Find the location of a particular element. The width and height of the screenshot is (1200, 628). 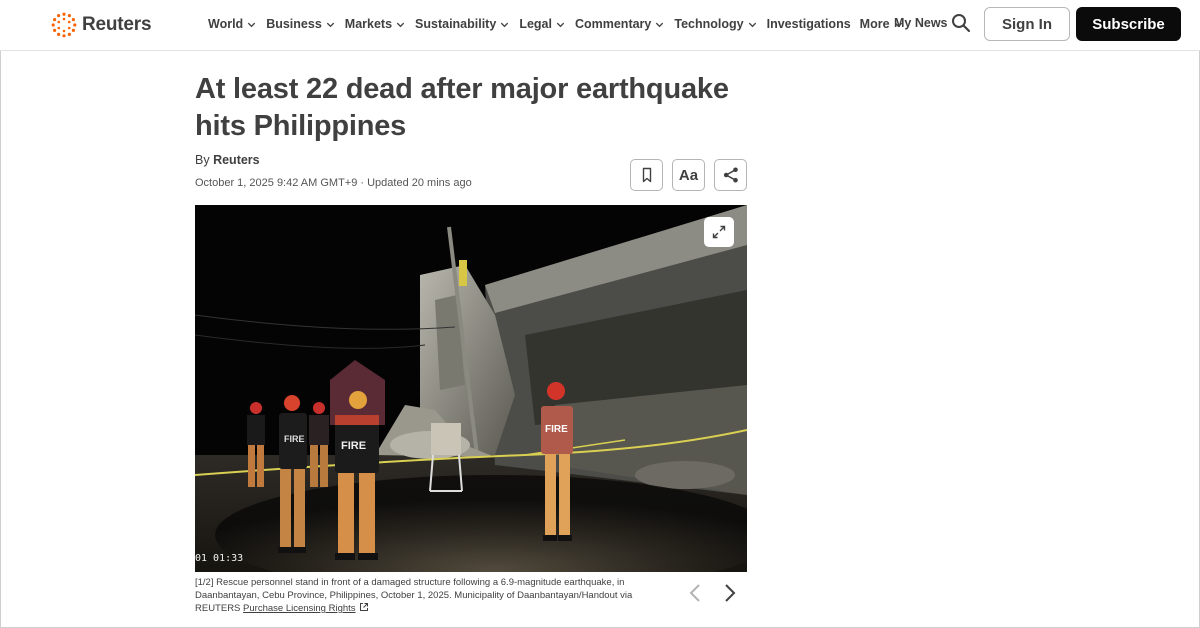

share-icon is located at coordinates (730, 175).